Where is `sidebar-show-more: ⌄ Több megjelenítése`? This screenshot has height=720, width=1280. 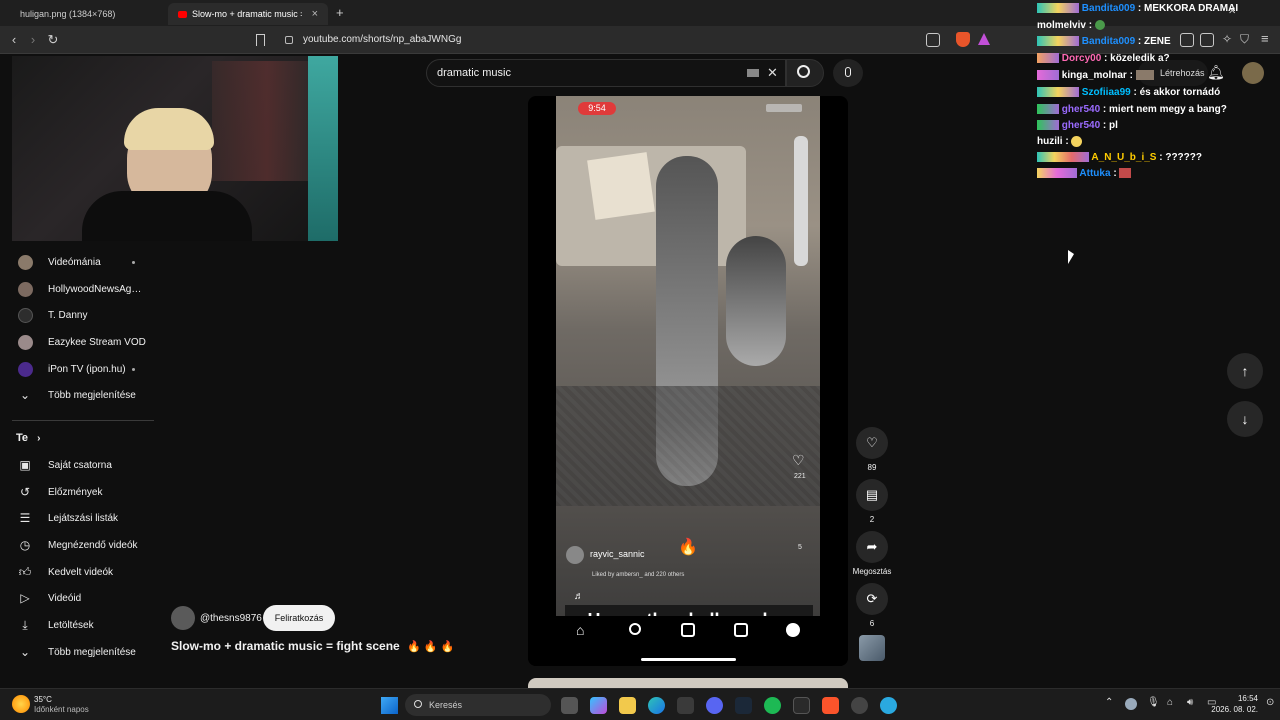 sidebar-show-more: ⌄ Több megjelenítése is located at coordinates (84, 395).